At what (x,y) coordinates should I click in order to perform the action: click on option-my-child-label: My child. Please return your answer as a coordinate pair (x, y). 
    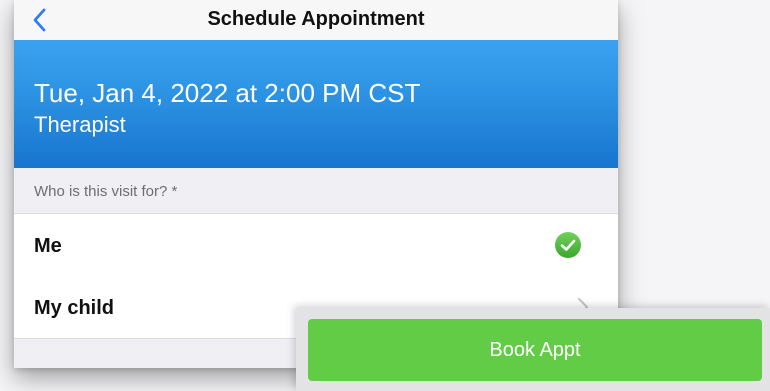
    Looking at the image, I should click on (74, 308).